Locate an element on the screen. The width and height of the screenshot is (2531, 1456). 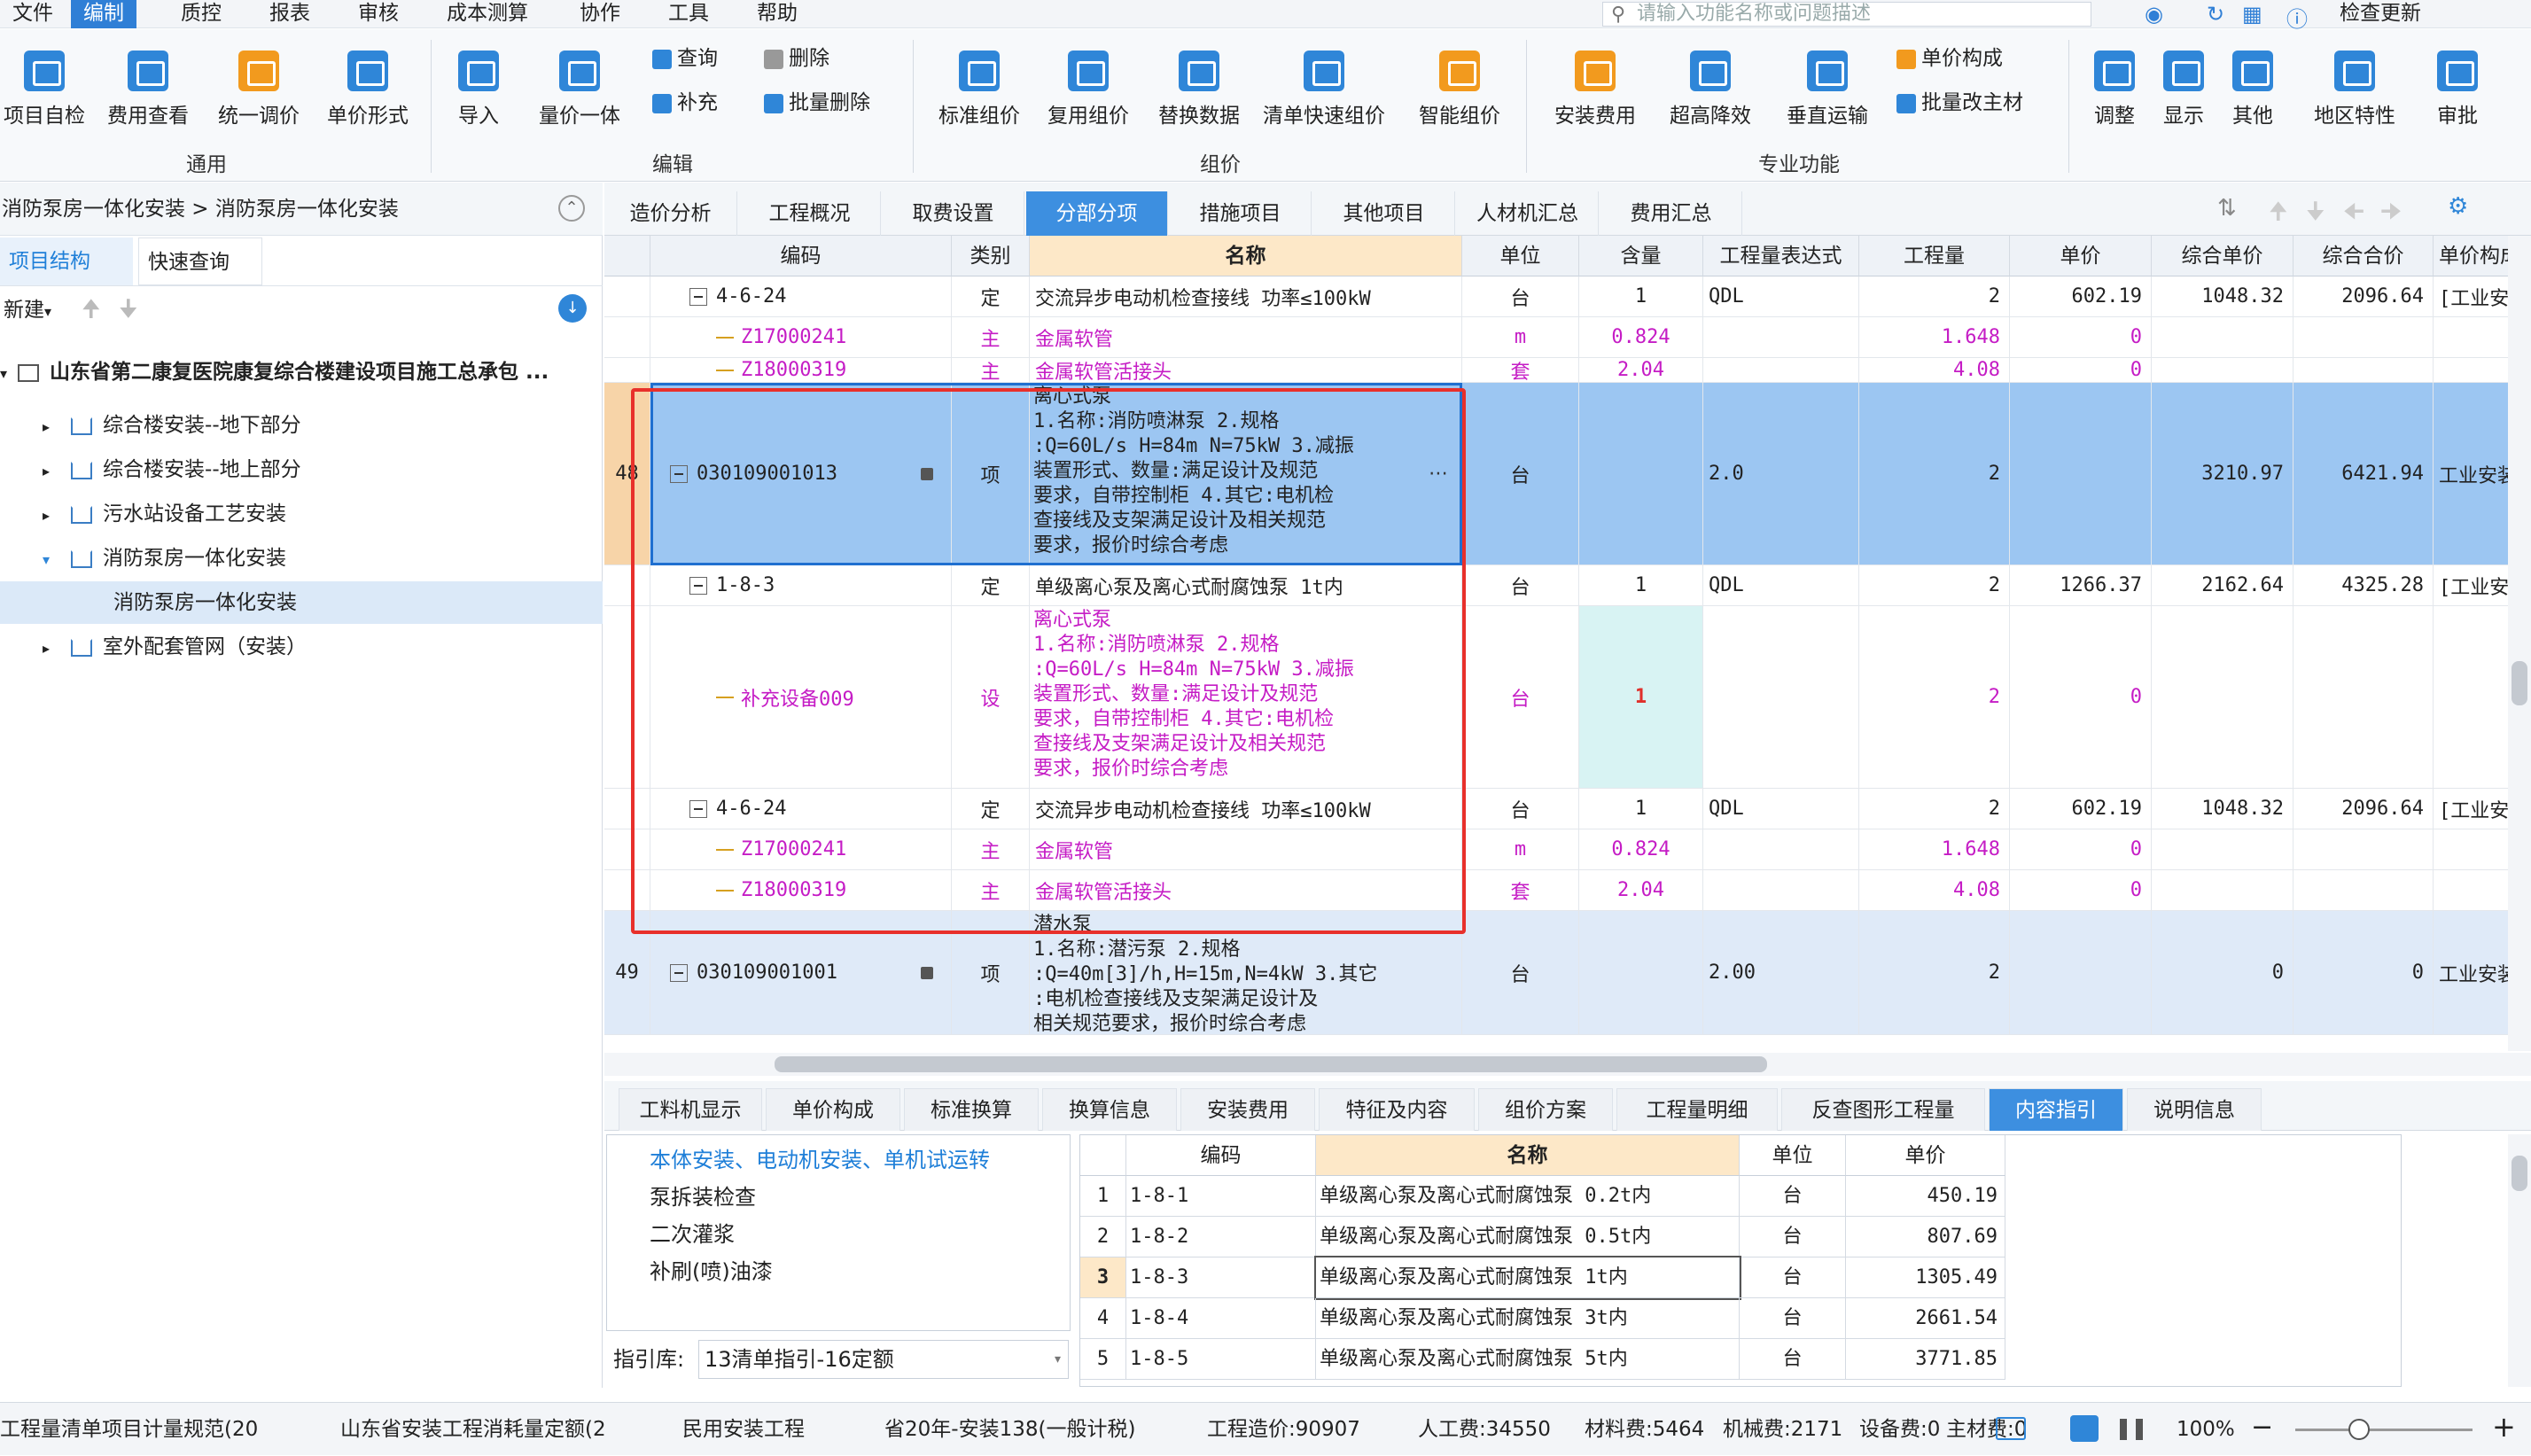
approve-button: 审批 is located at coordinates (2457, 89).